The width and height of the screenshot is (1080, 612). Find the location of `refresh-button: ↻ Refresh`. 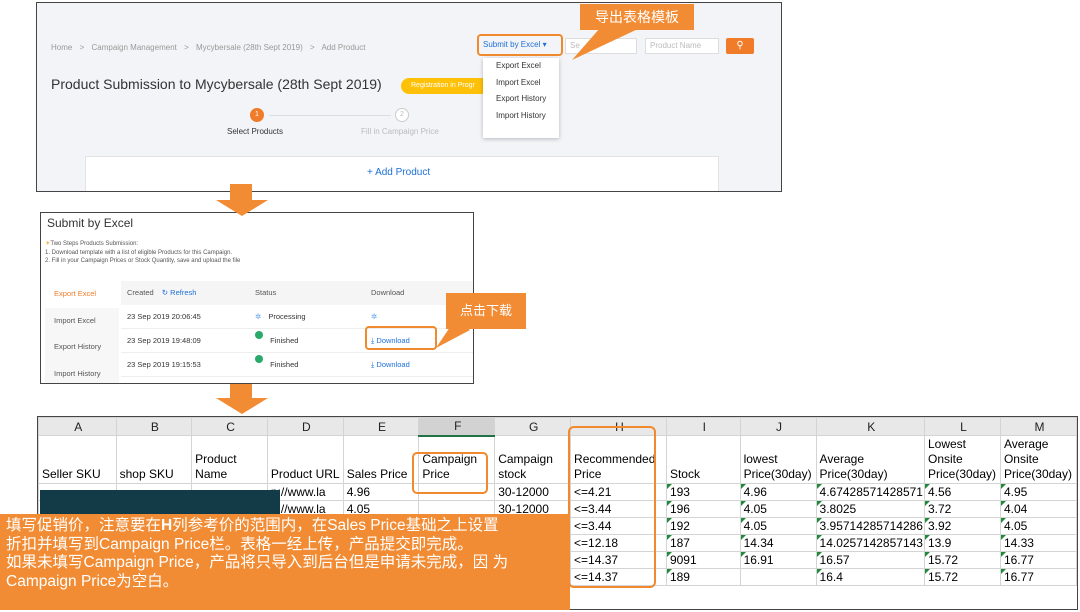

refresh-button: ↻ Refresh is located at coordinates (179, 292).